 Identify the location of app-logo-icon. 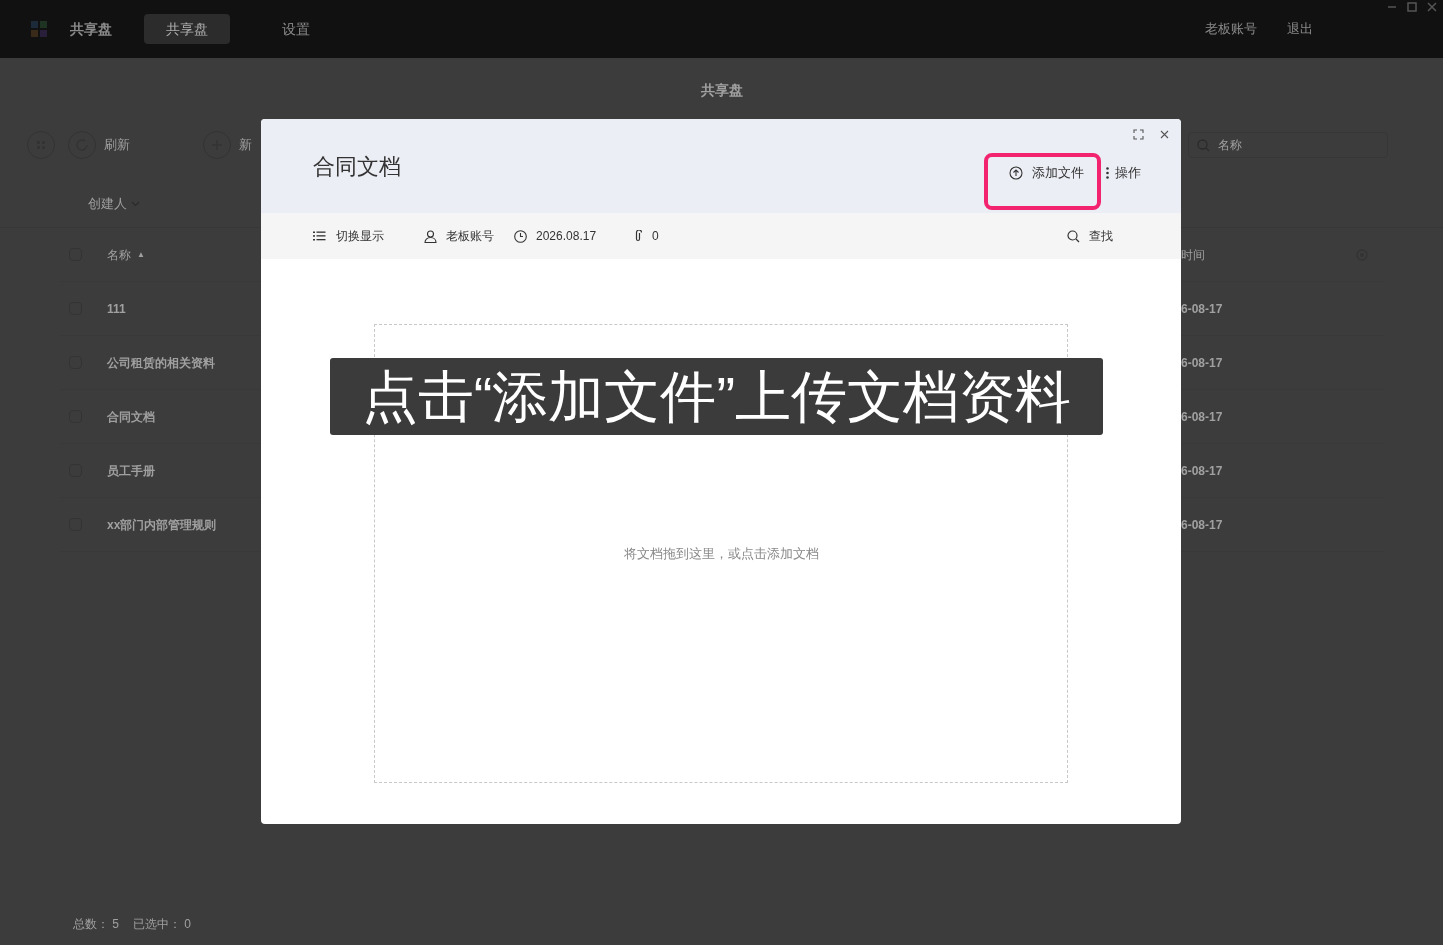
(39, 29).